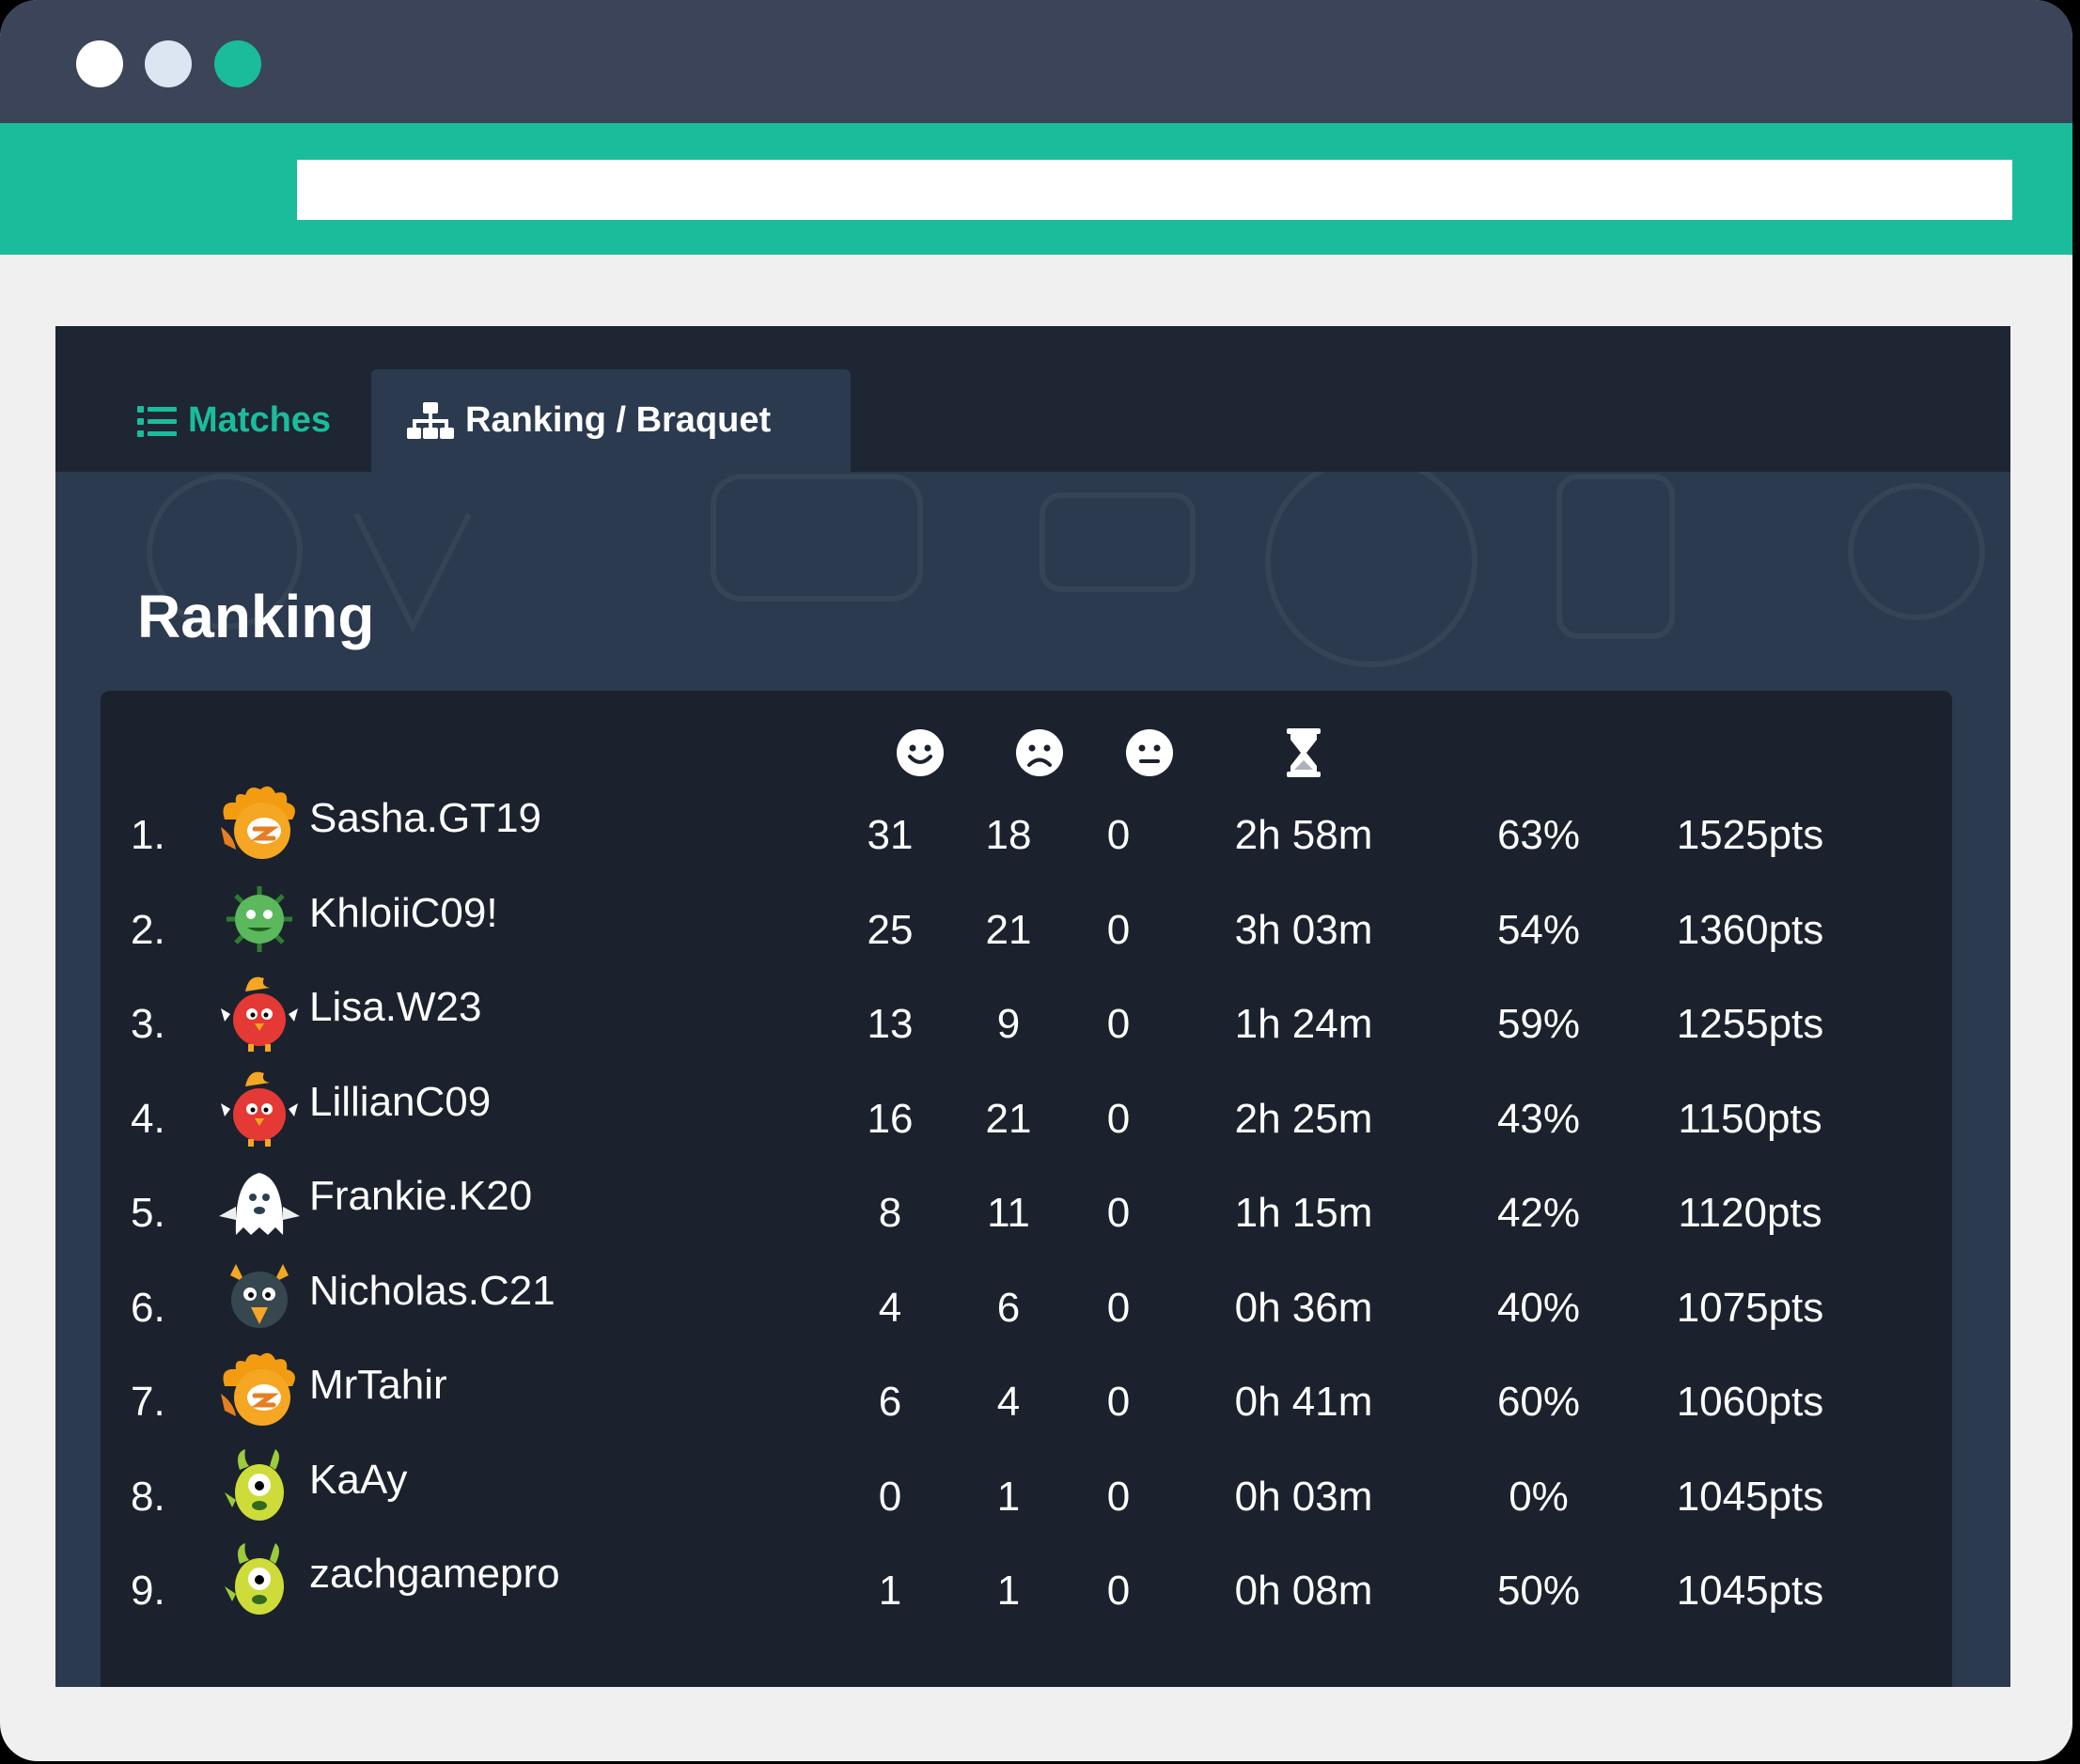 Image resolution: width=2080 pixels, height=1764 pixels. Describe the element at coordinates (1304, 1496) in the screenshot. I see `play-time: 0h 03m` at that location.